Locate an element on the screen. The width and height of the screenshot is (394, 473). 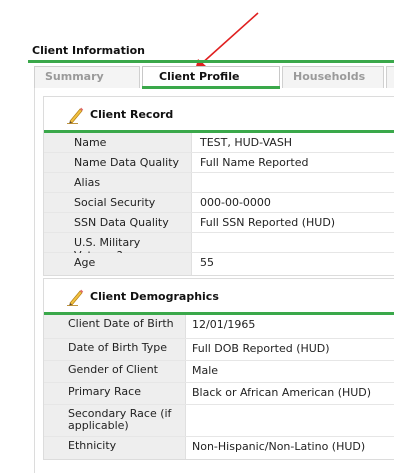
tab-partial: P is located at coordinates (390, 77).